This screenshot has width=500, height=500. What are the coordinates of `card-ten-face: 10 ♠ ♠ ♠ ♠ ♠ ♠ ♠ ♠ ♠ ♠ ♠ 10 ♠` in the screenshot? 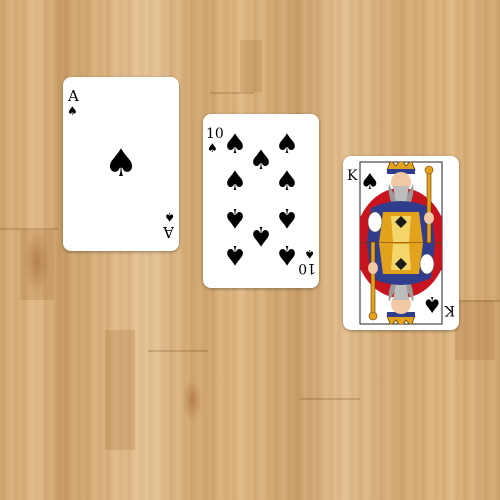 It's located at (261, 201).